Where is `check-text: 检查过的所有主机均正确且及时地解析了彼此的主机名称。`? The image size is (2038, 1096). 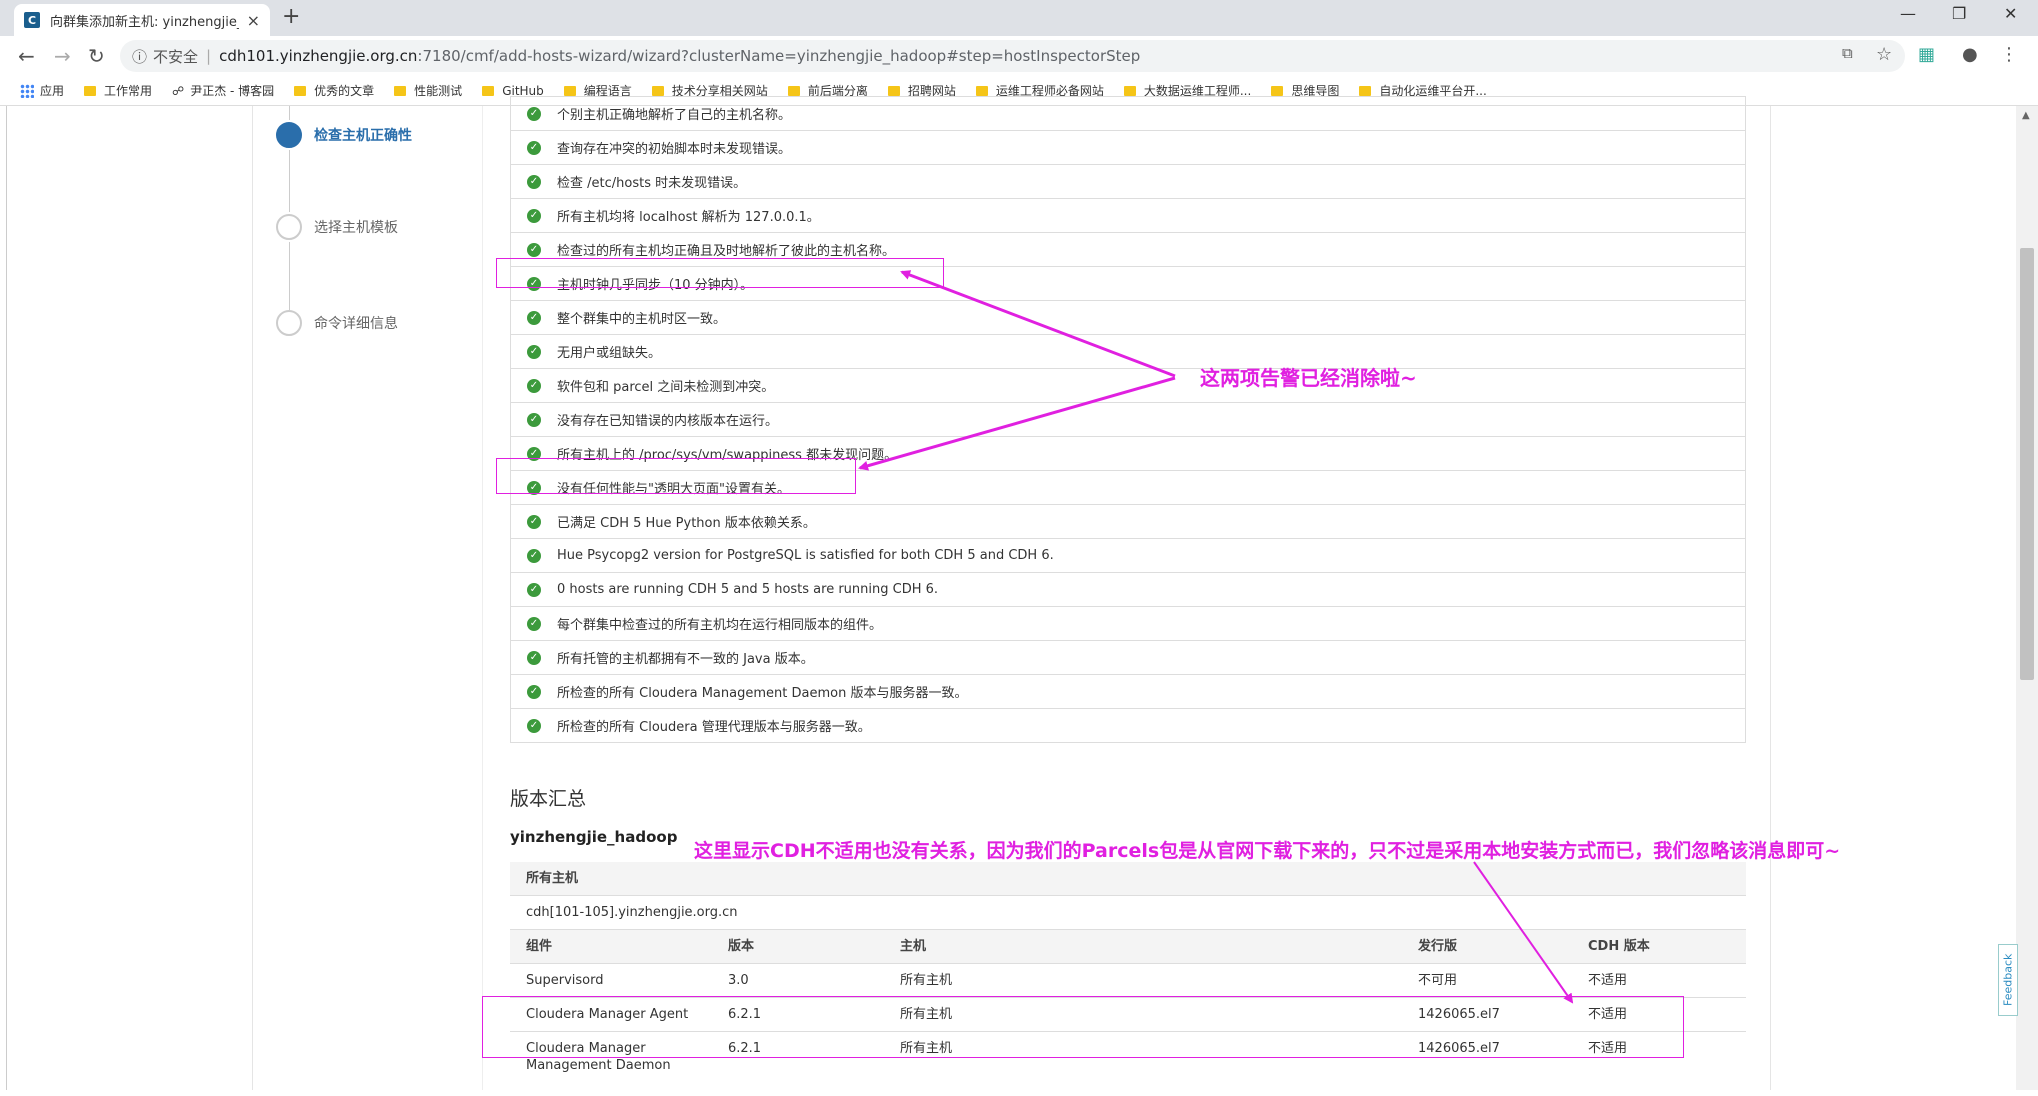
check-text: 检查过的所有主机均正确且及时地解析了彼此的主机名称。 is located at coordinates (726, 251).